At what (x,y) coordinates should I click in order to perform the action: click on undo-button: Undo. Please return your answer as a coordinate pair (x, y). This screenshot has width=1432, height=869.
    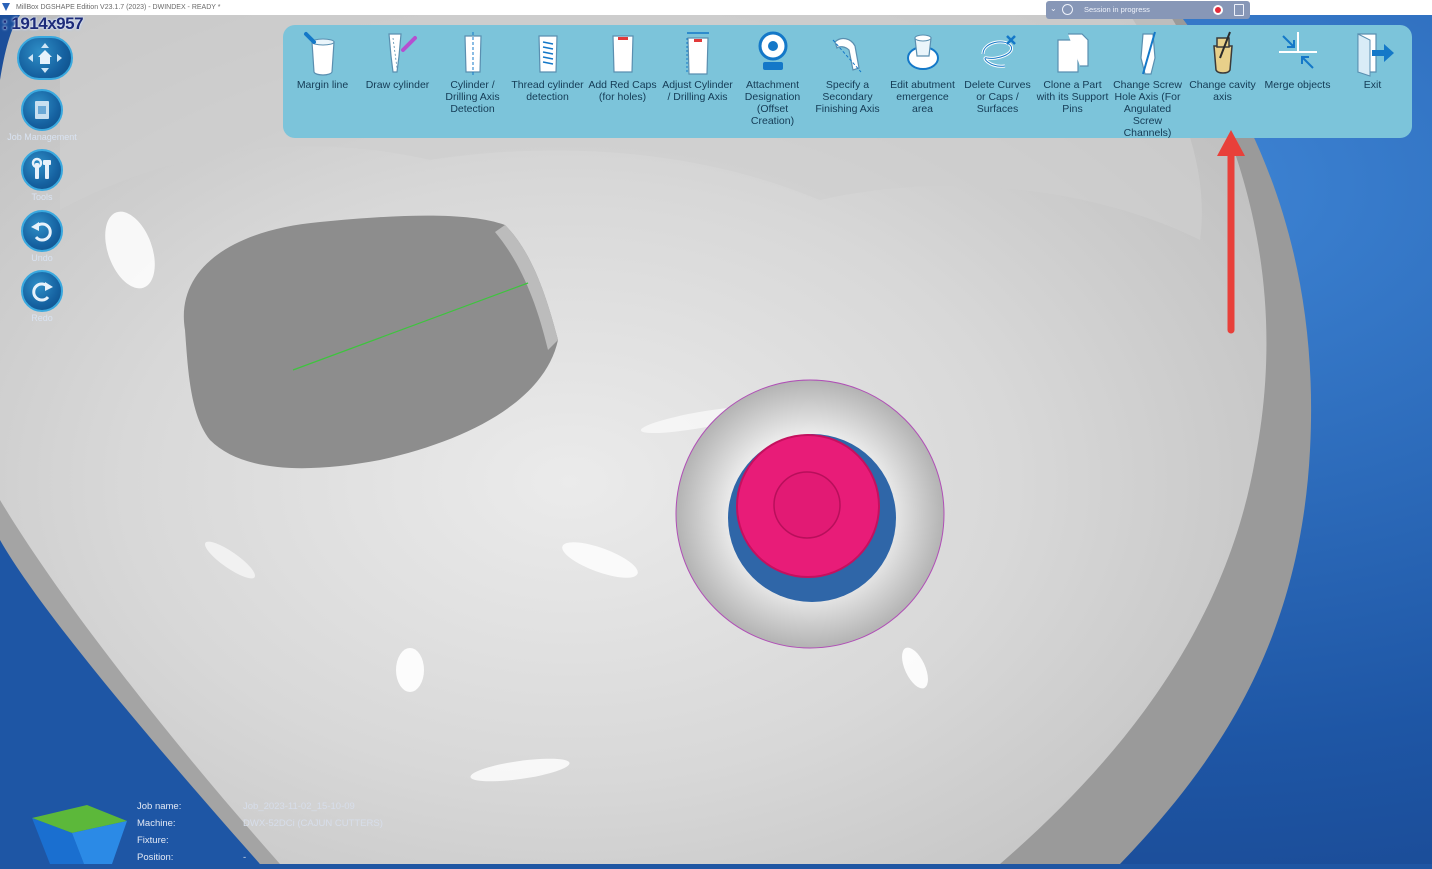
    Looking at the image, I should click on (42, 236).